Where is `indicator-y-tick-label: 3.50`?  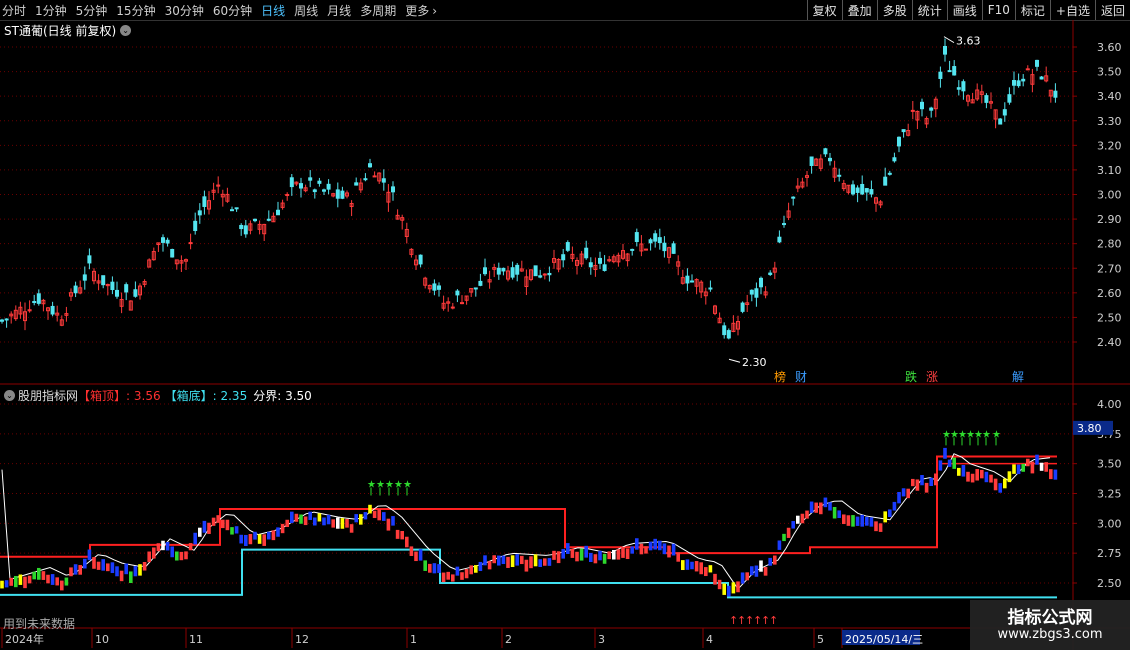 indicator-y-tick-label: 3.50 is located at coordinates (1109, 464).